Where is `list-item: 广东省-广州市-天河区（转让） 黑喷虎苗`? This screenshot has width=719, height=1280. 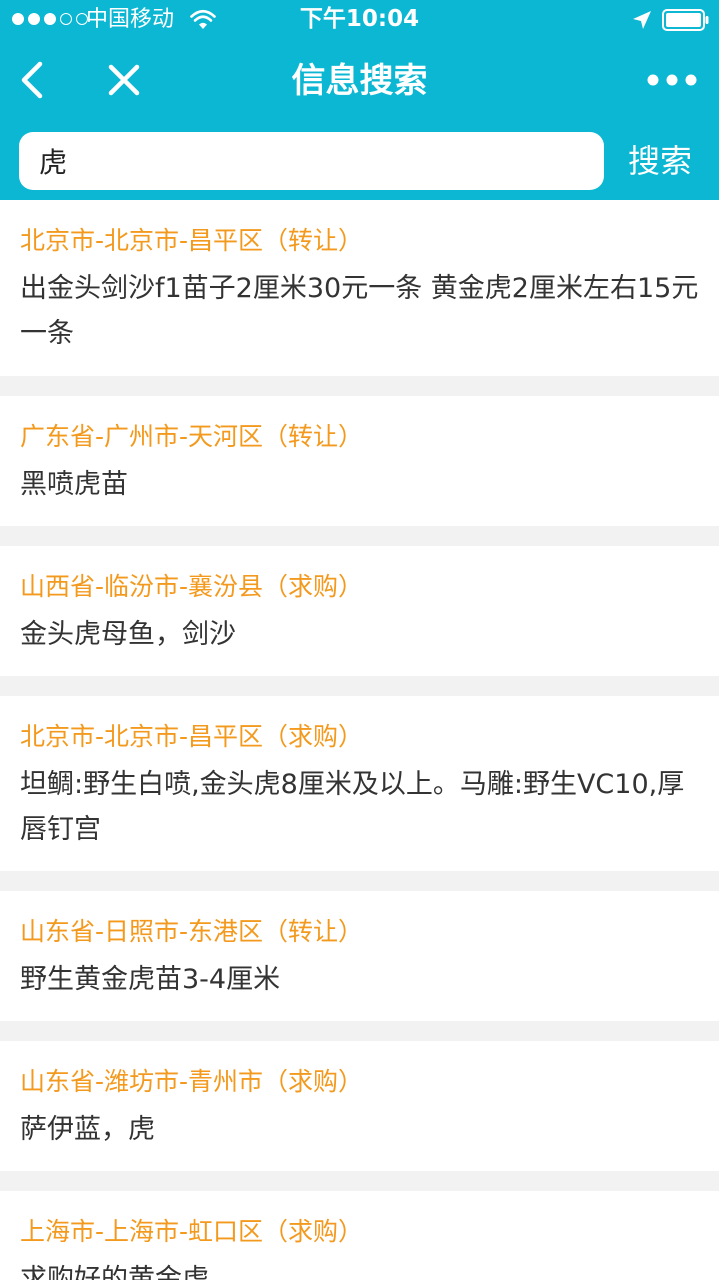
list-item: 广东省-广州市-天河区（转让） 黑喷虎苗 is located at coordinates (359, 461).